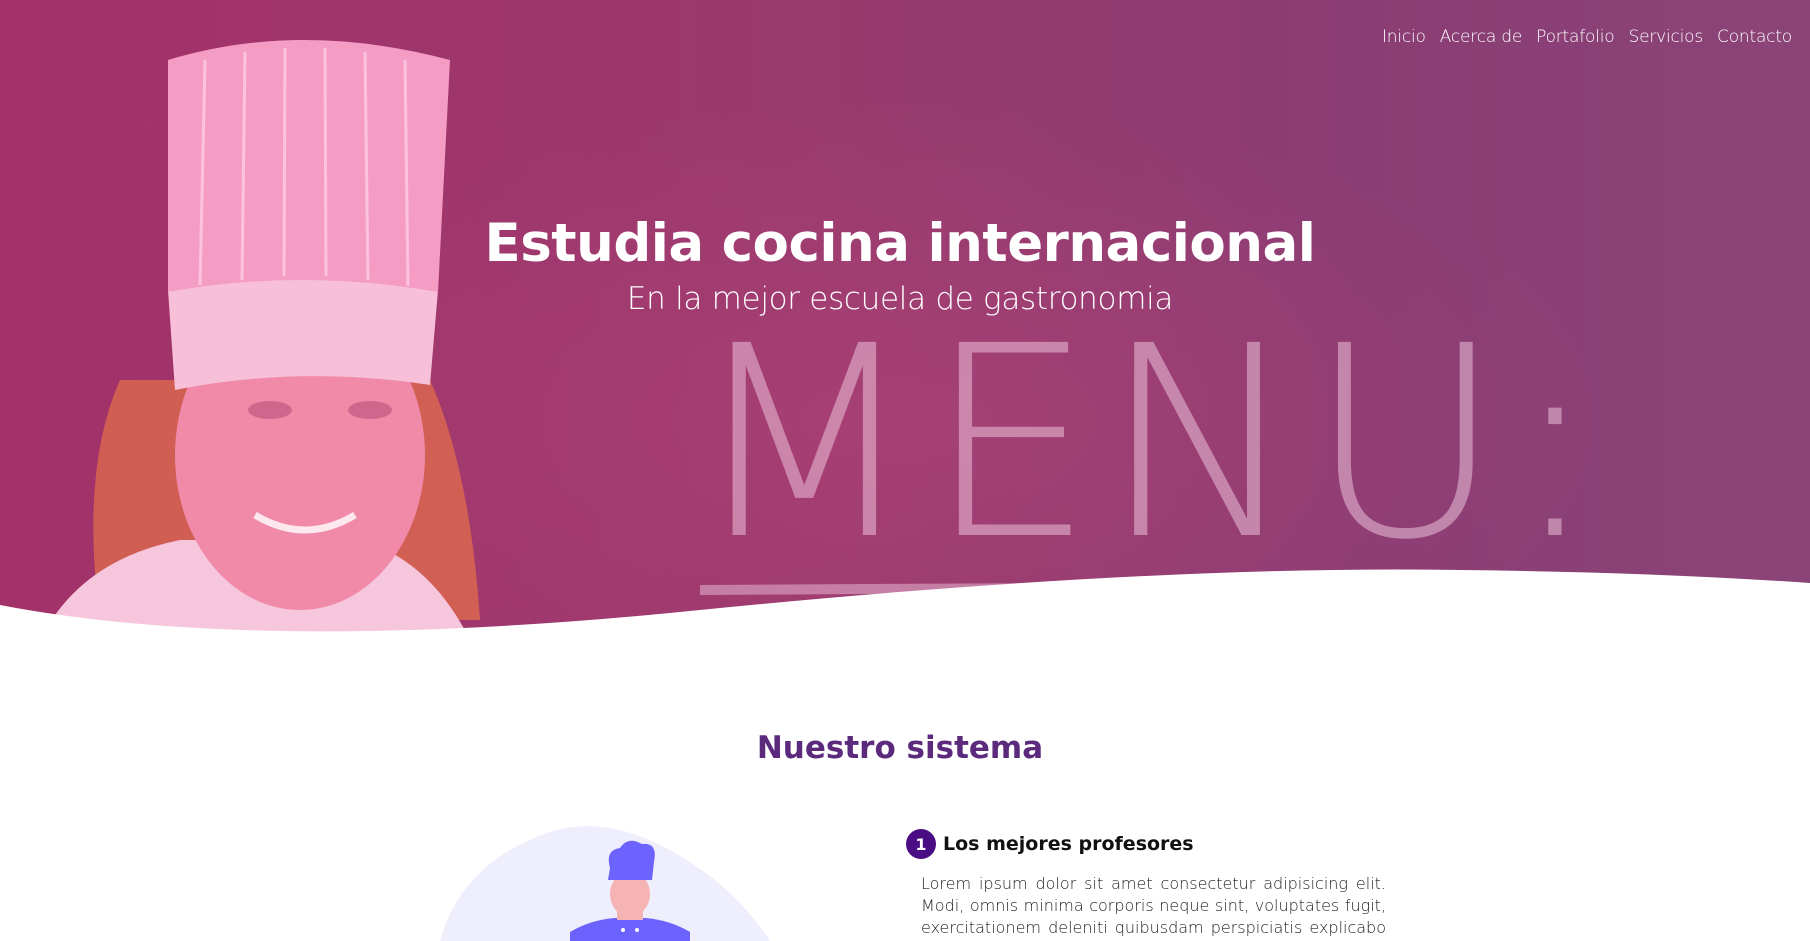 The height and width of the screenshot is (941, 1810). I want to click on nav-link-contacto: Contacto, so click(1754, 37).